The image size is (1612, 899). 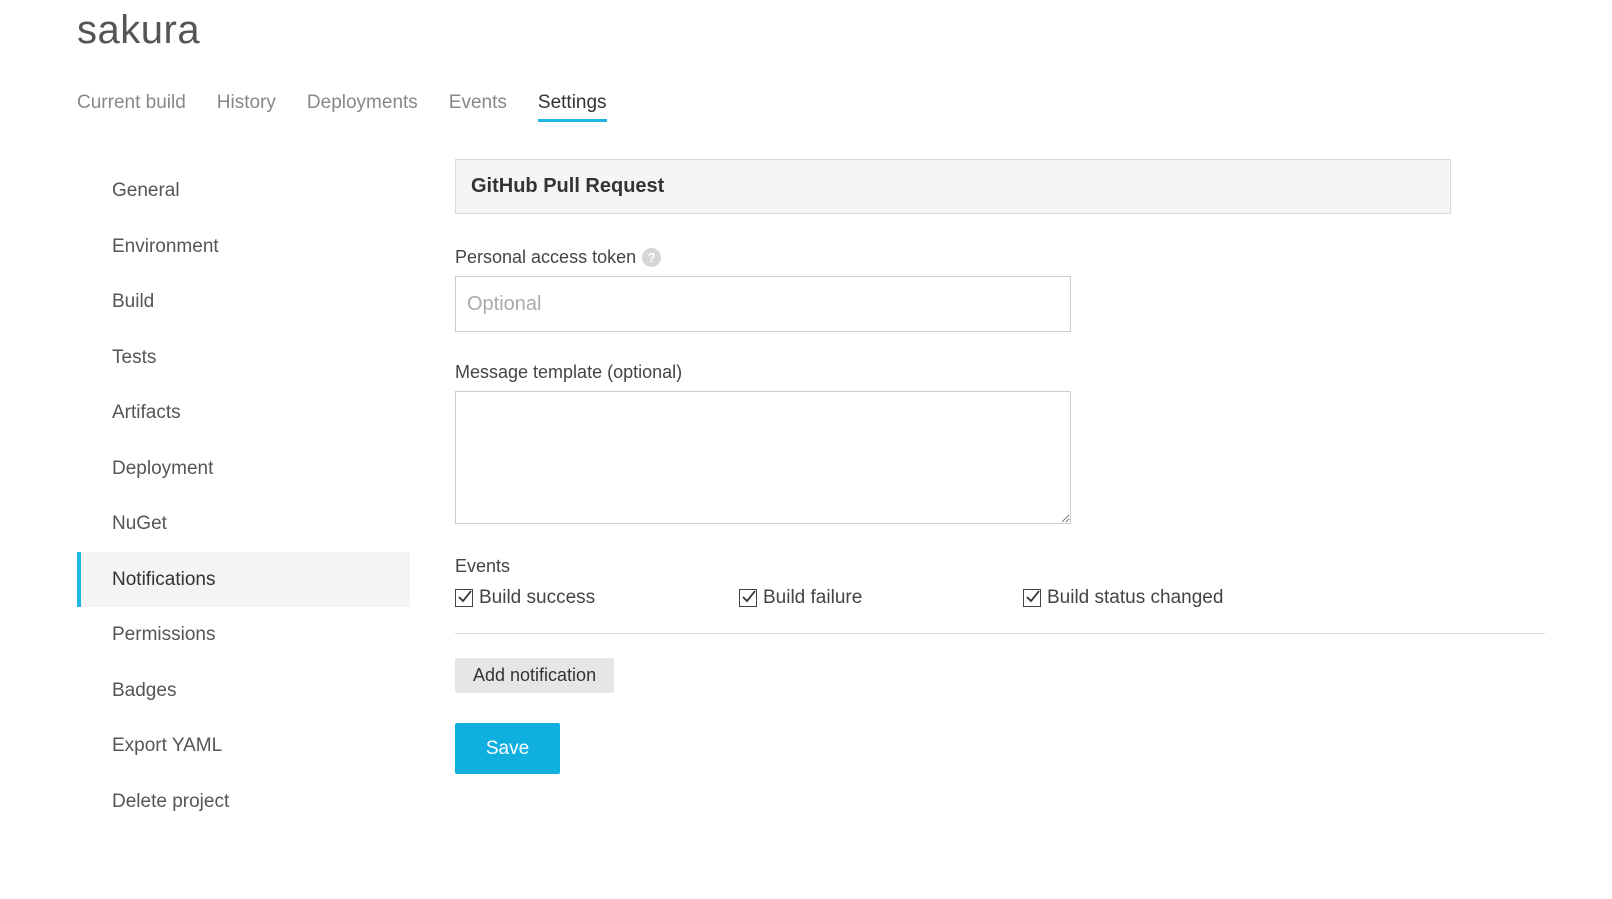 I want to click on message-template-label: Message template (optional), so click(x=569, y=372).